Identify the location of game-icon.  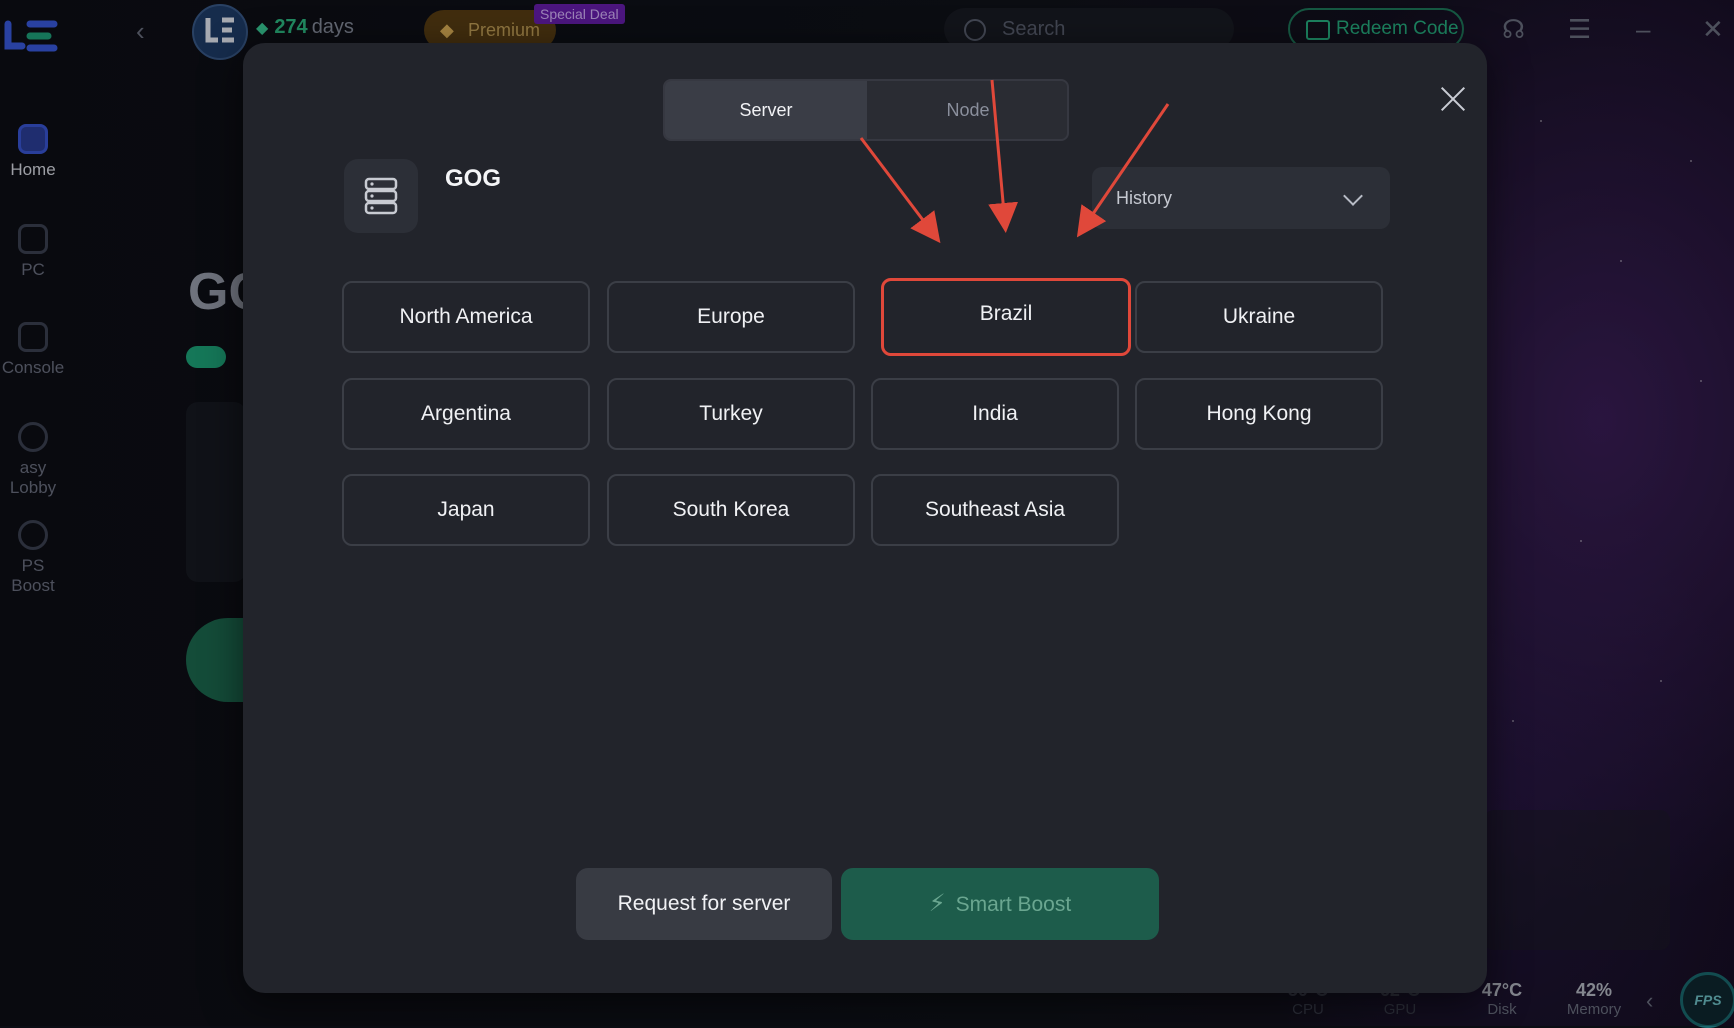
(381, 196).